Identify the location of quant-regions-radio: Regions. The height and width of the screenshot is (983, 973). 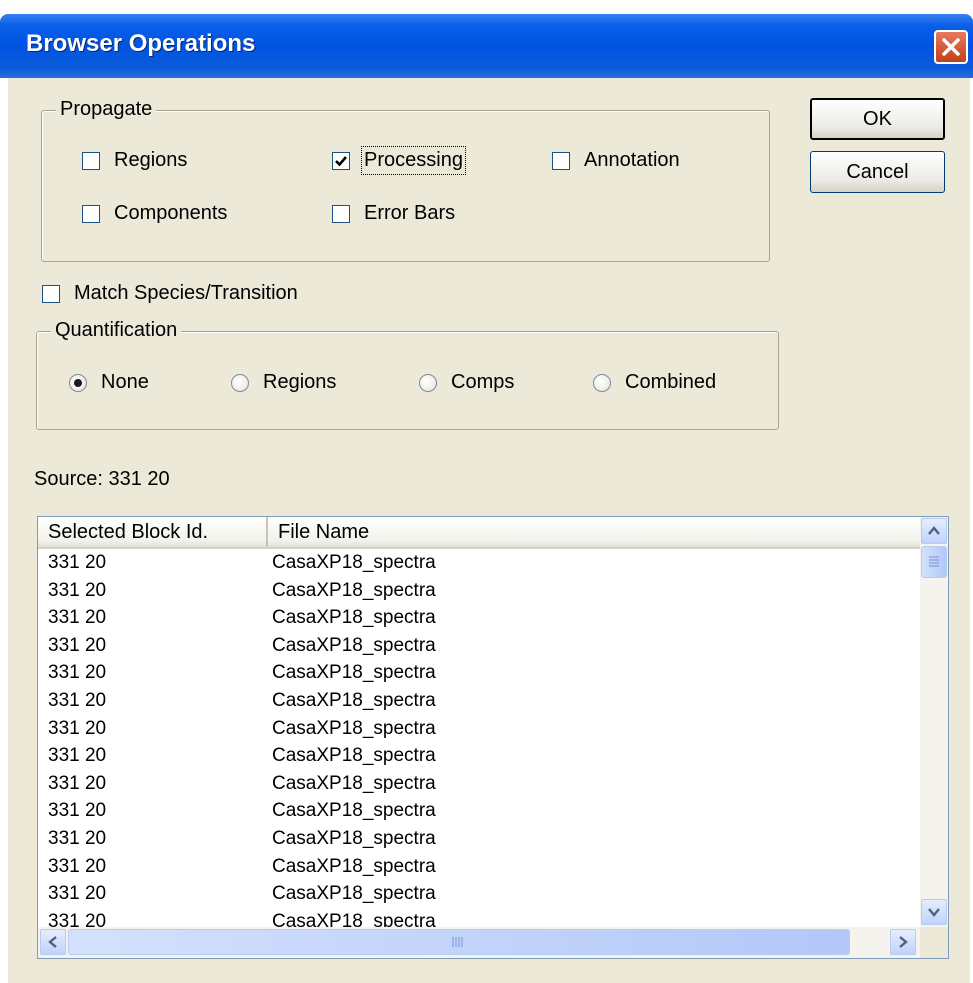
(283, 382).